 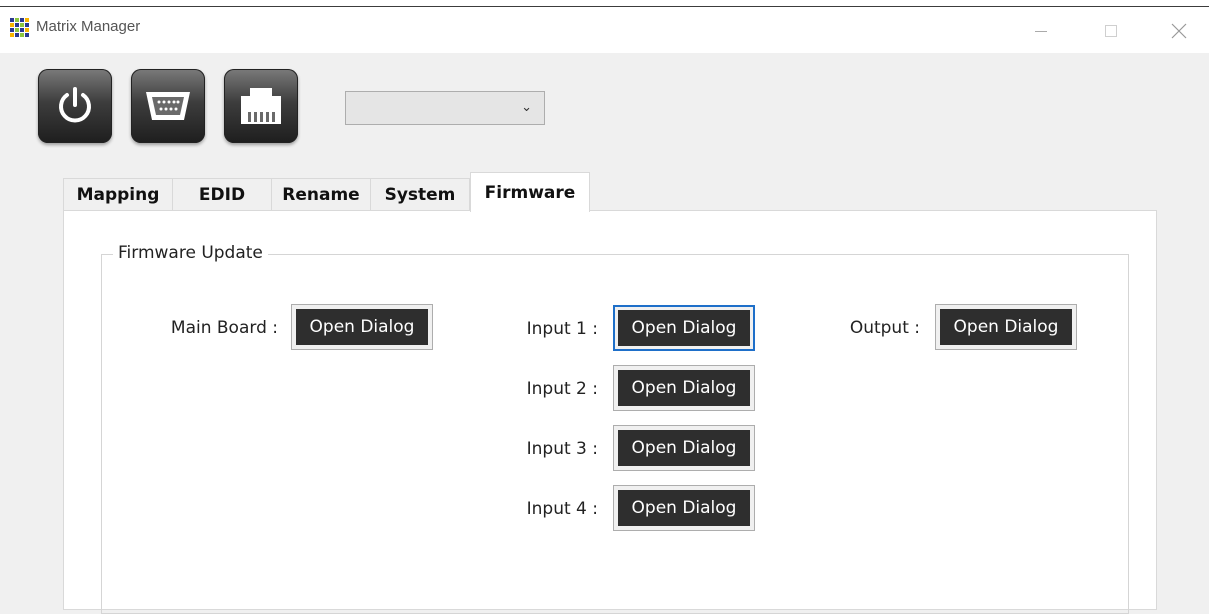 What do you see at coordinates (526, 106) in the screenshot?
I see `chevron-down-icon: ⌄` at bounding box center [526, 106].